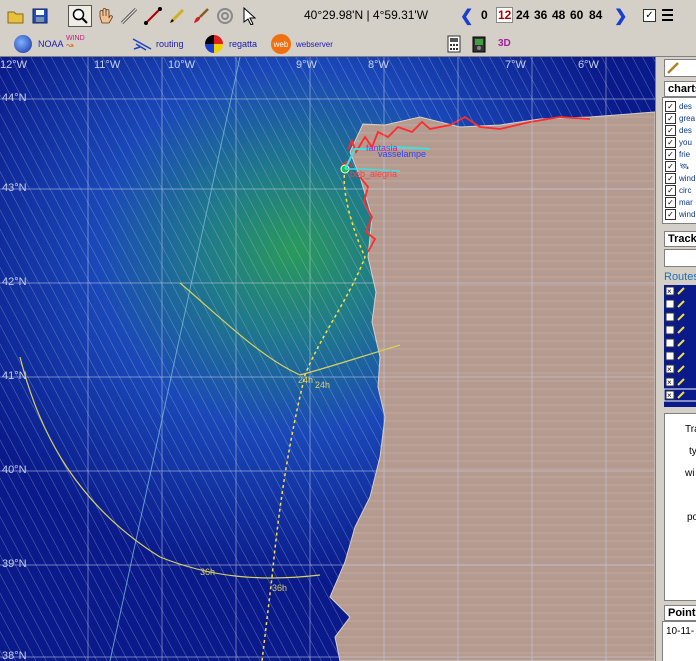  What do you see at coordinates (680, 258) in the screenshot?
I see `track-name-input` at bounding box center [680, 258].